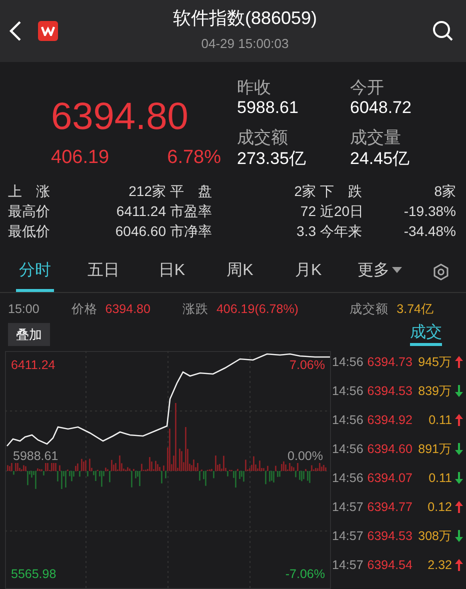 Image resolution: width=466 pixels, height=589 pixels. Describe the element at coordinates (381, 108) in the screenshot. I see `stat-value: 6048.72` at that location.